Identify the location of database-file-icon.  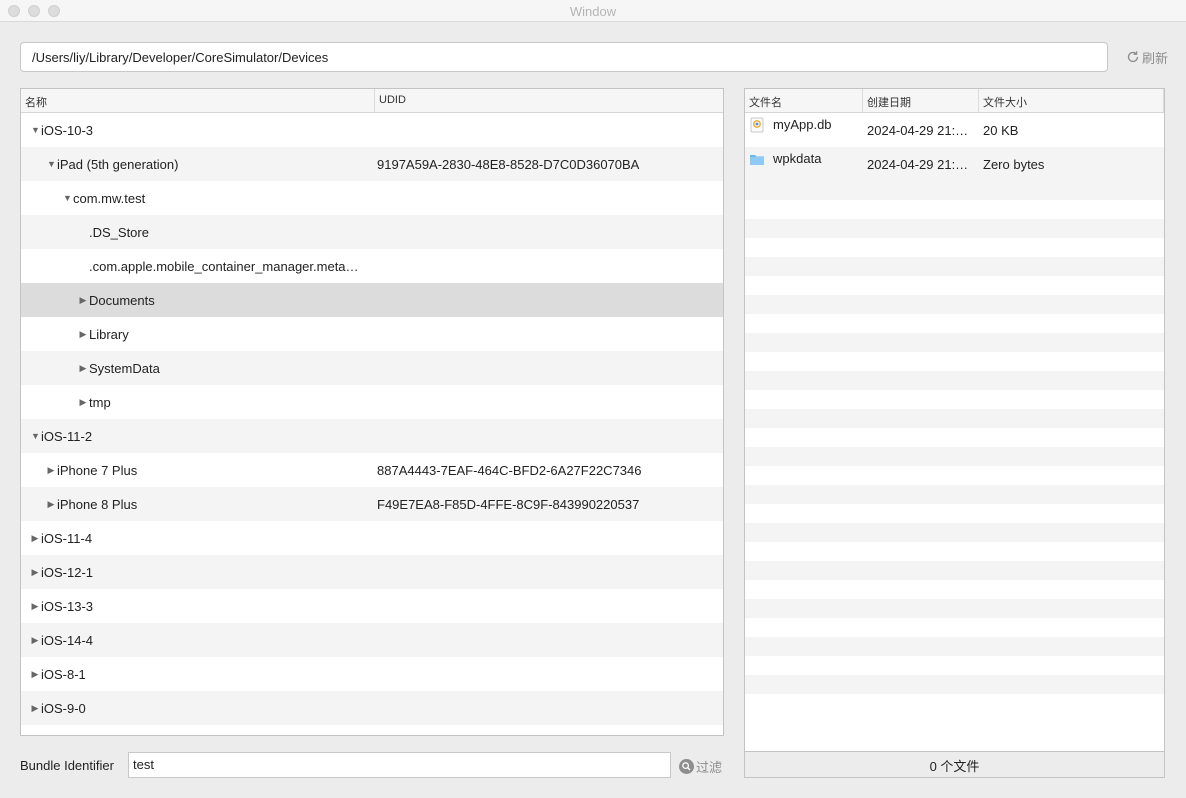
(757, 125).